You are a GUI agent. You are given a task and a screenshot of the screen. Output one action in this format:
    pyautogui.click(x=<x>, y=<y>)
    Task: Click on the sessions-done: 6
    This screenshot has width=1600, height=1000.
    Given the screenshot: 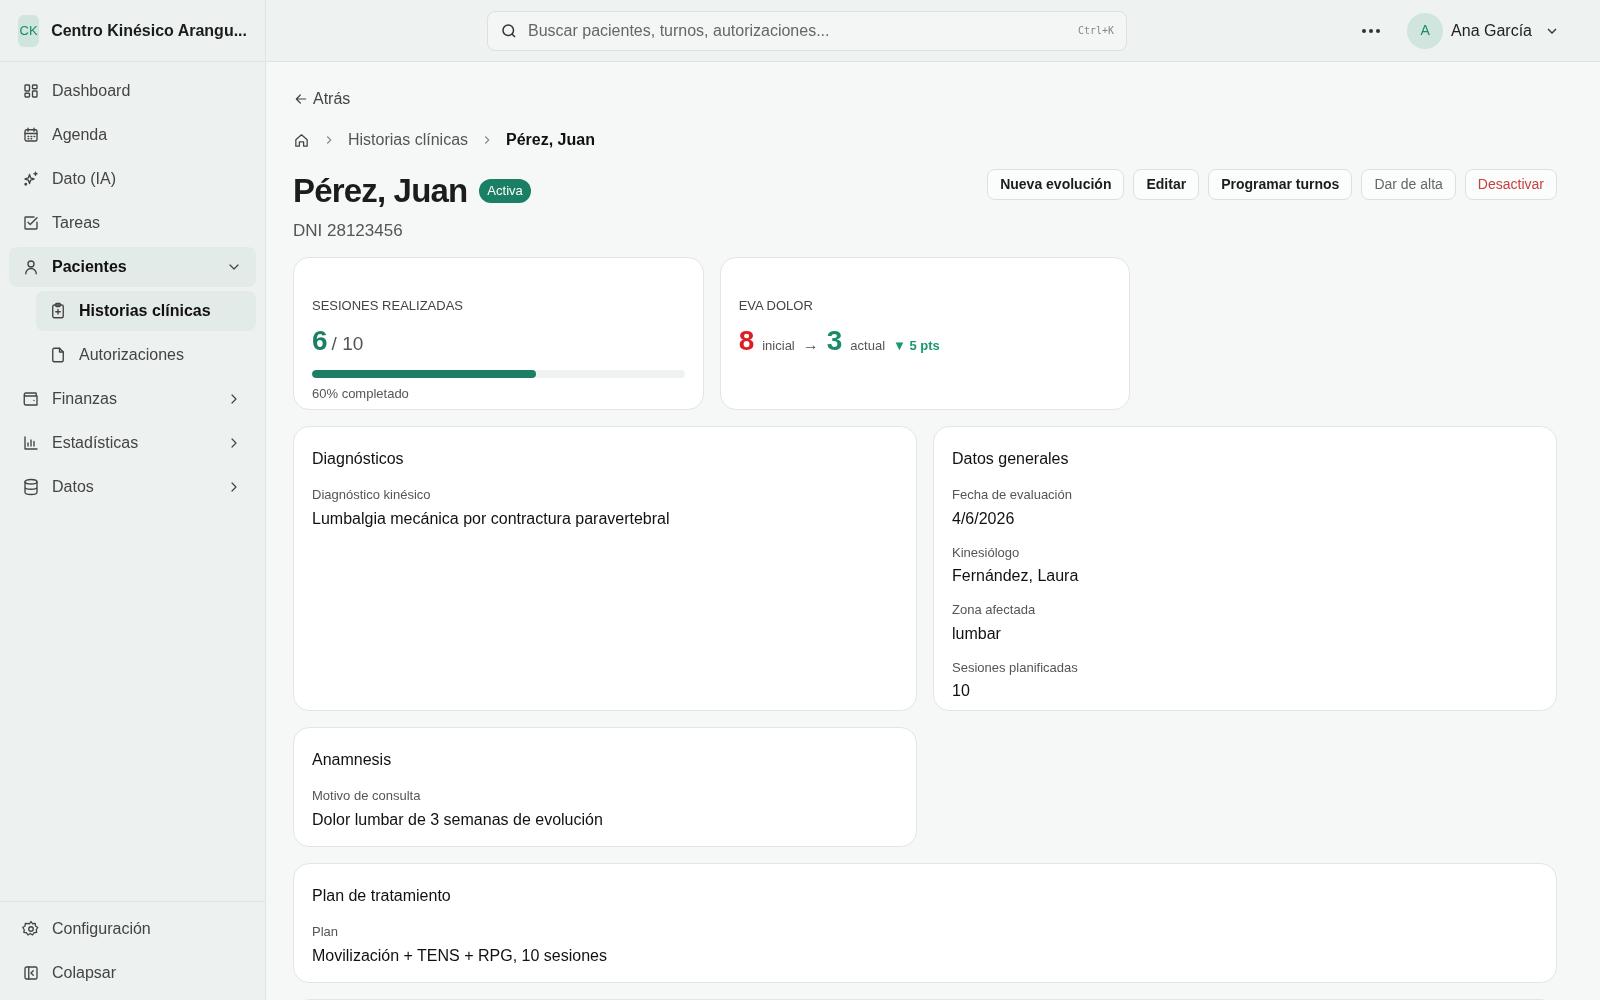 What is the action you would take?
    pyautogui.click(x=320, y=340)
    